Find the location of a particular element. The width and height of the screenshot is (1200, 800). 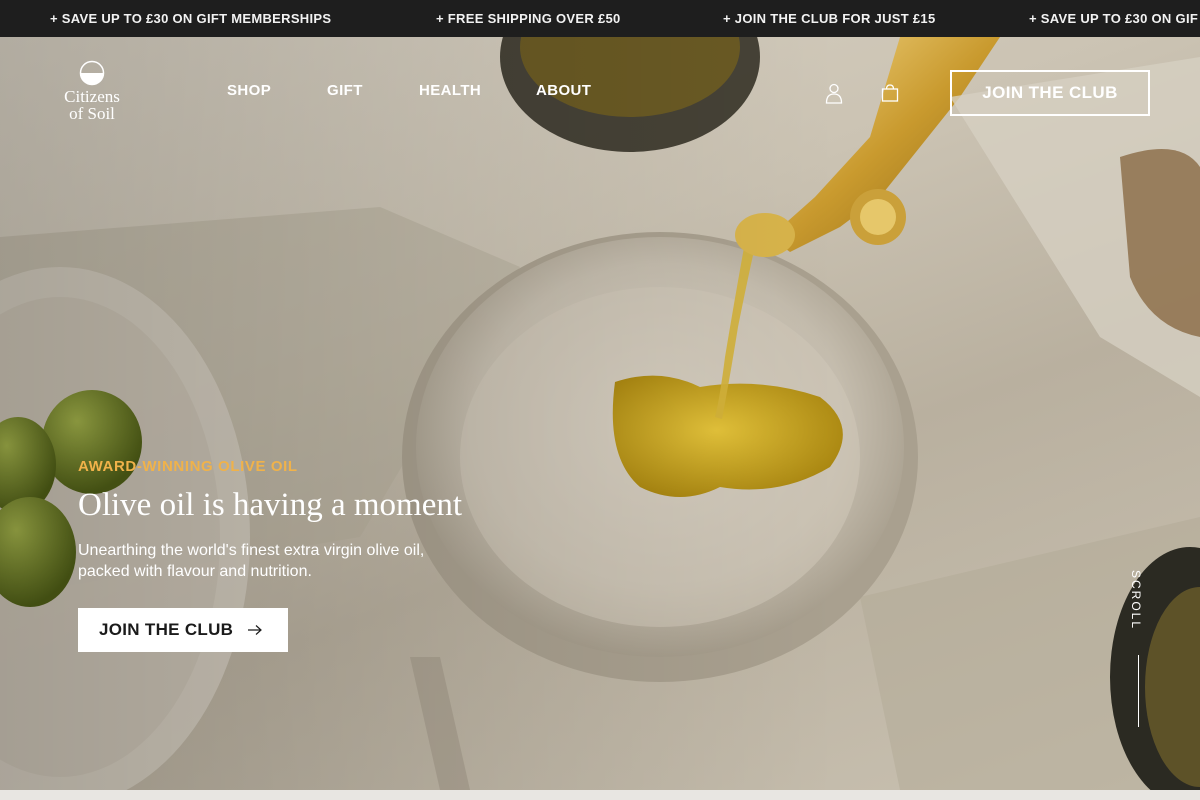

scroll-indicator-line is located at coordinates (1138, 691).